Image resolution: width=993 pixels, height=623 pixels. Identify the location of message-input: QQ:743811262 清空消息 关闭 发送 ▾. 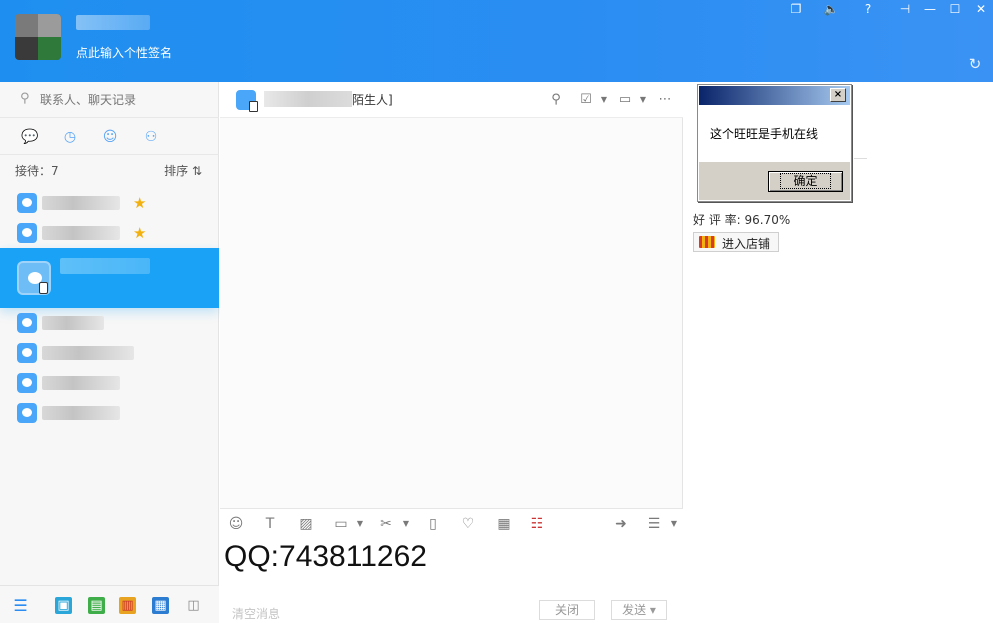
(451, 580).